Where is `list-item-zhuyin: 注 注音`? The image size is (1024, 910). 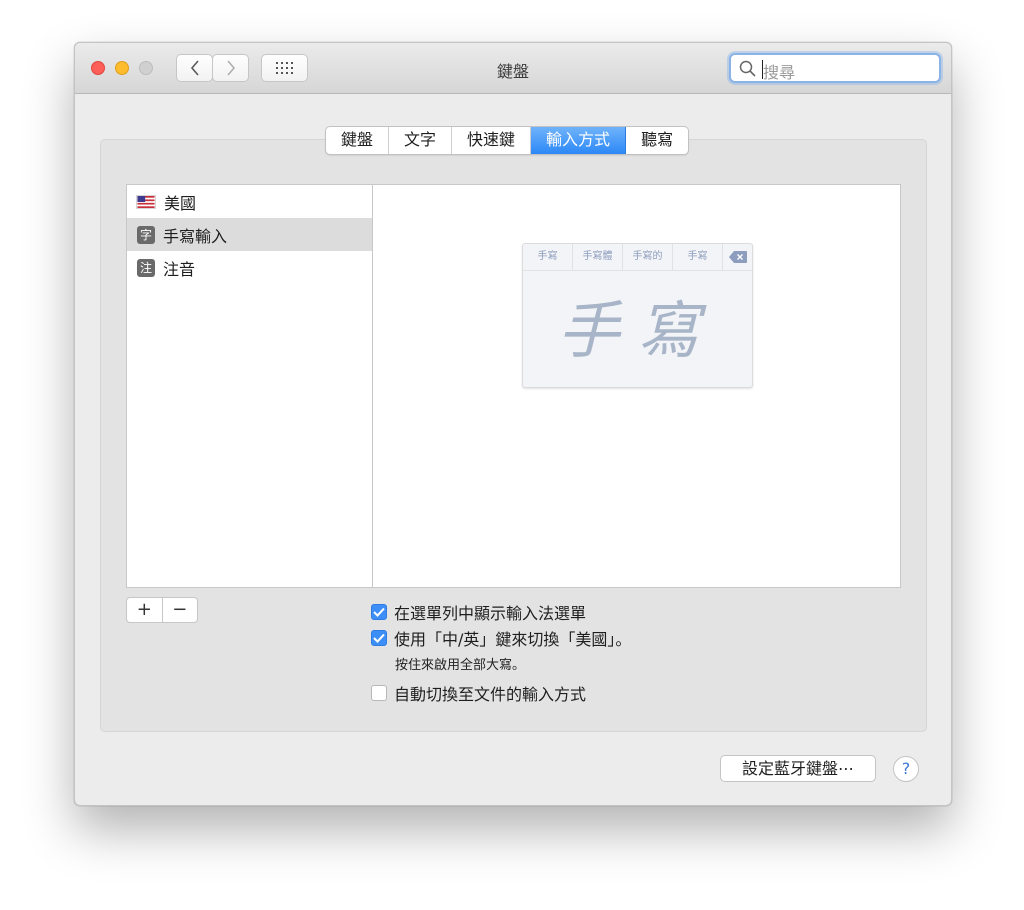
list-item-zhuyin: 注 注音 is located at coordinates (250, 267).